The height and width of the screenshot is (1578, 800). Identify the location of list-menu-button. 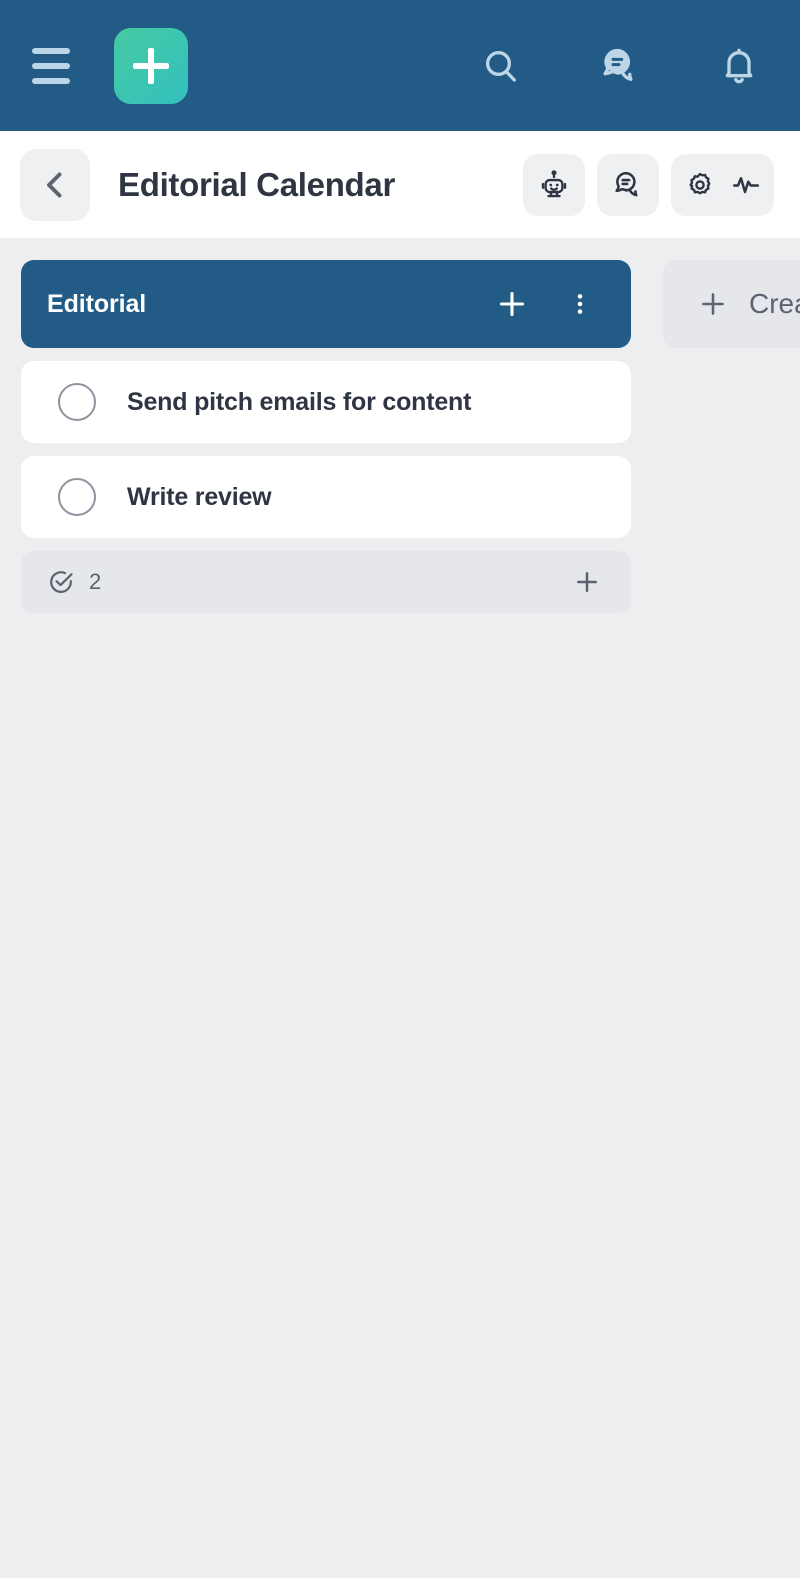
(580, 304).